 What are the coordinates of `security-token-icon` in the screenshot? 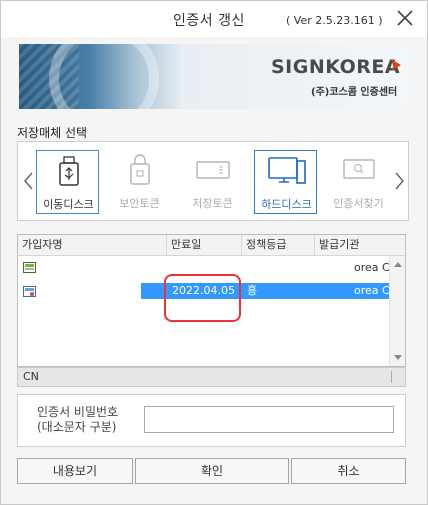 It's located at (139, 170).